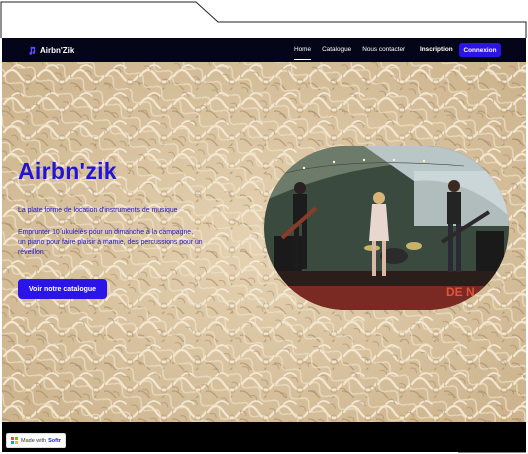 The image size is (528, 454). What do you see at coordinates (57, 50) in the screenshot?
I see `brand-name: Airbn'Zik` at bounding box center [57, 50].